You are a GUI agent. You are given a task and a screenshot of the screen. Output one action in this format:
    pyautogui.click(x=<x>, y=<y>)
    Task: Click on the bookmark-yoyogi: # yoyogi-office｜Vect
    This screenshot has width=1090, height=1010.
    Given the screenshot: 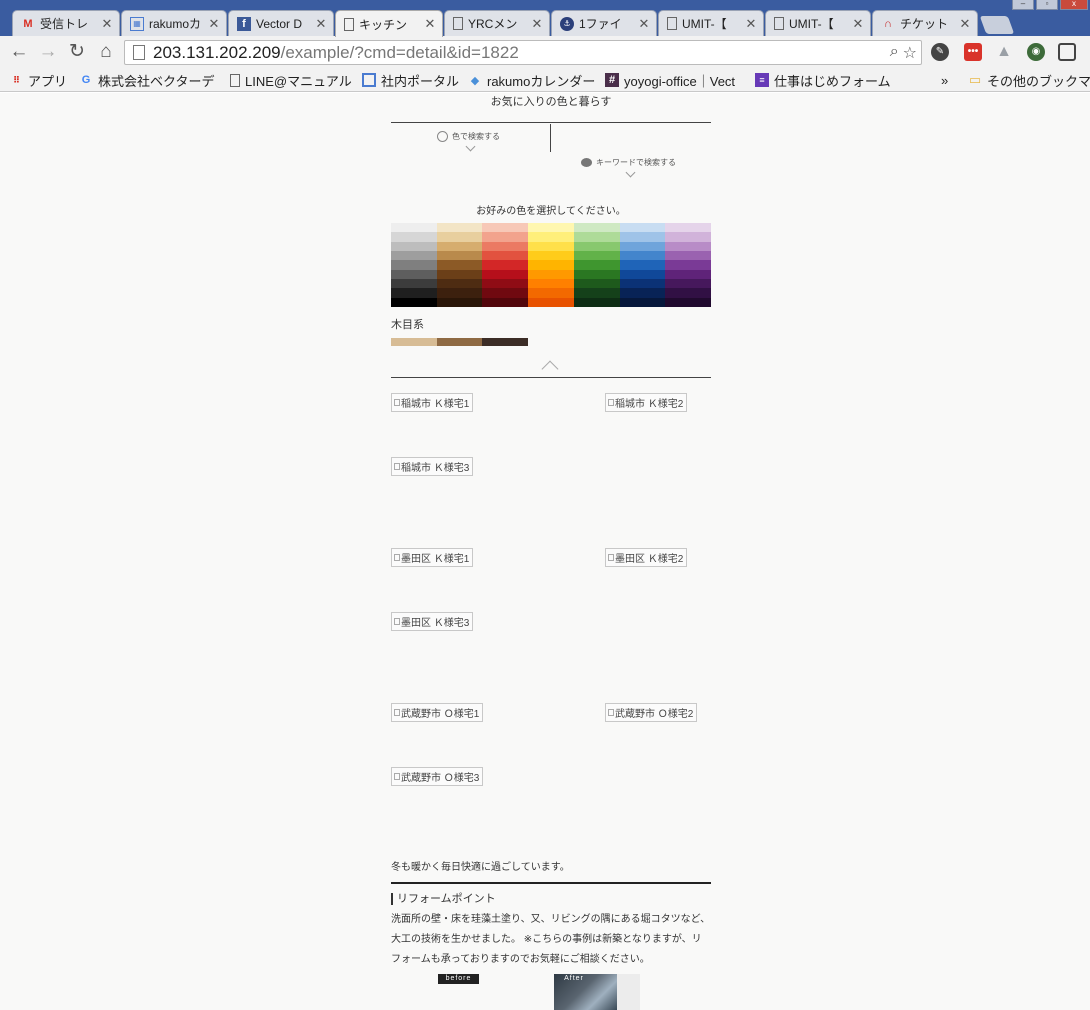 What is the action you would take?
    pyautogui.click(x=672, y=80)
    